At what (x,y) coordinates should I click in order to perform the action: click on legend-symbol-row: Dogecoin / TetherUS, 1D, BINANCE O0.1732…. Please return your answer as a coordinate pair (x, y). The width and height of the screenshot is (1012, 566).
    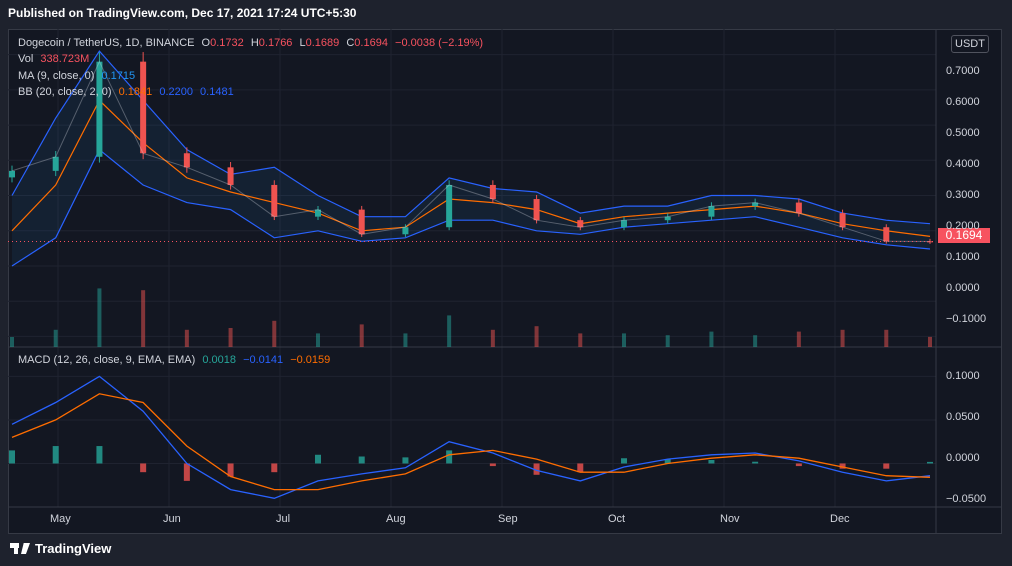
    Looking at the image, I should click on (252, 43).